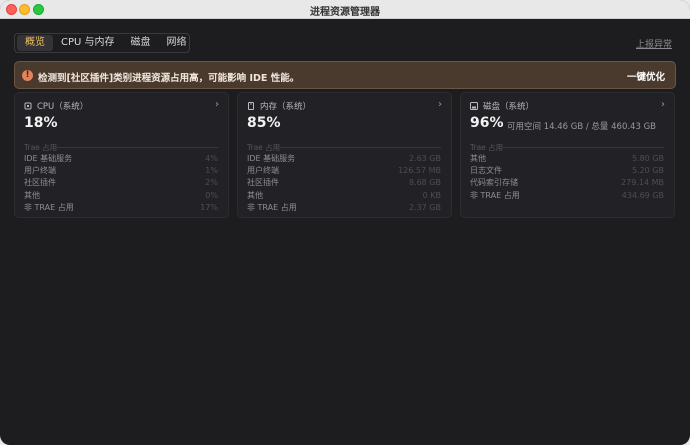 The image size is (690, 445). I want to click on disk-space-summary: 可用空间 14.46 GB / 总量 460.43 GB, so click(581, 127).